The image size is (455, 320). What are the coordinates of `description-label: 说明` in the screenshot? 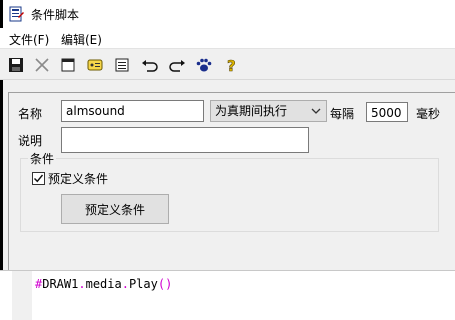 It's located at (30, 141).